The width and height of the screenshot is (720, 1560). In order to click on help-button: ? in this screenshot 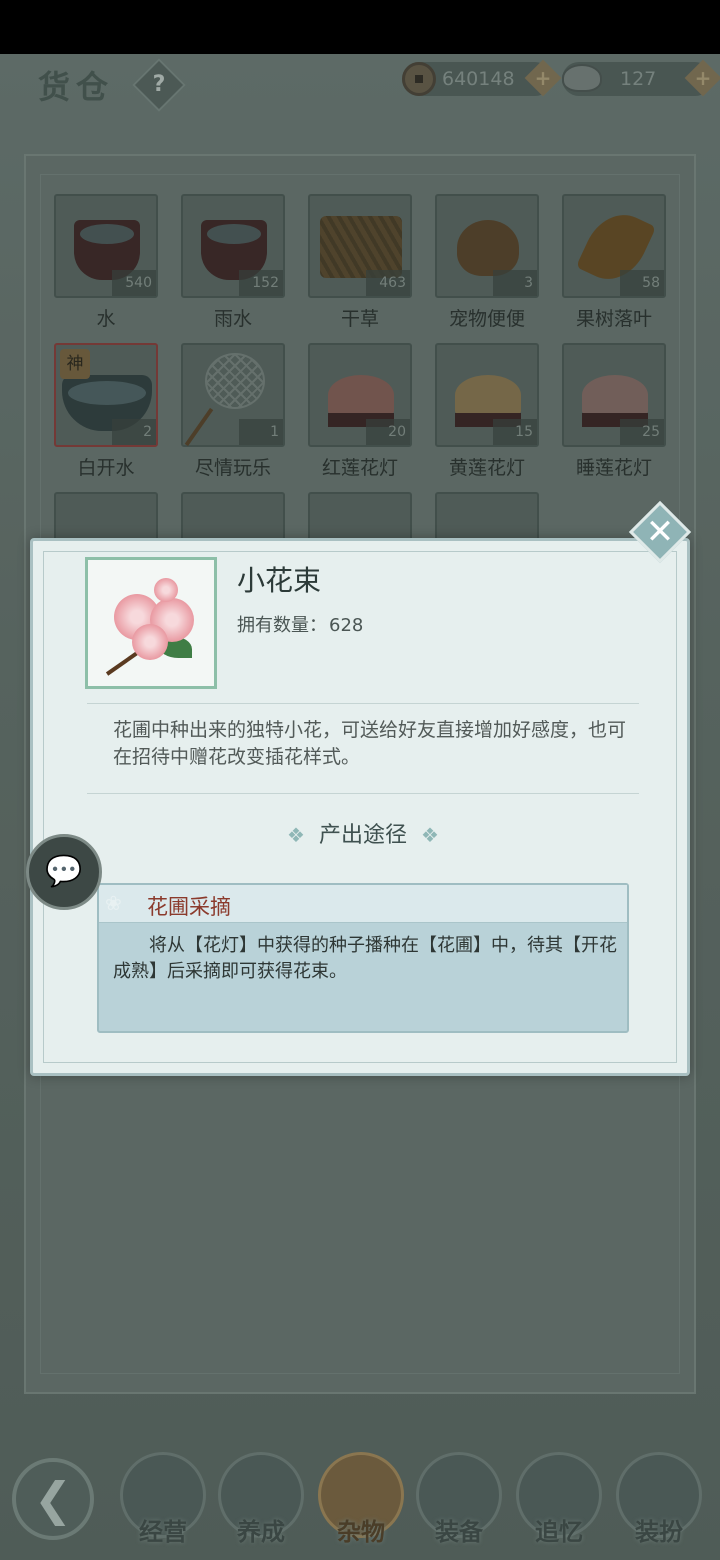, I will do `click(159, 85)`.